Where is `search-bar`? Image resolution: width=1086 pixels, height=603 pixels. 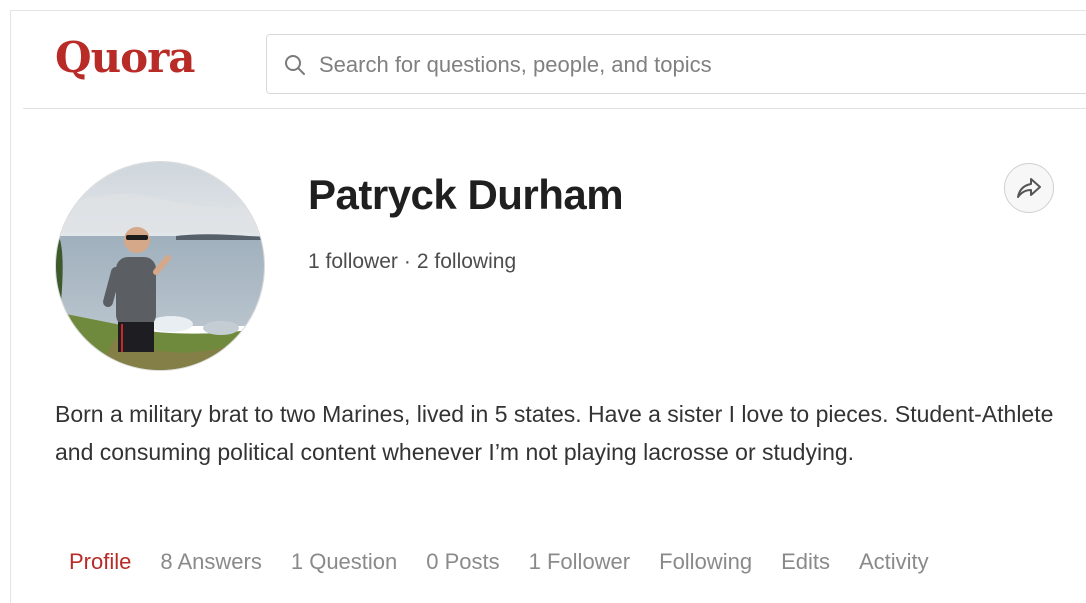 search-bar is located at coordinates (676, 64).